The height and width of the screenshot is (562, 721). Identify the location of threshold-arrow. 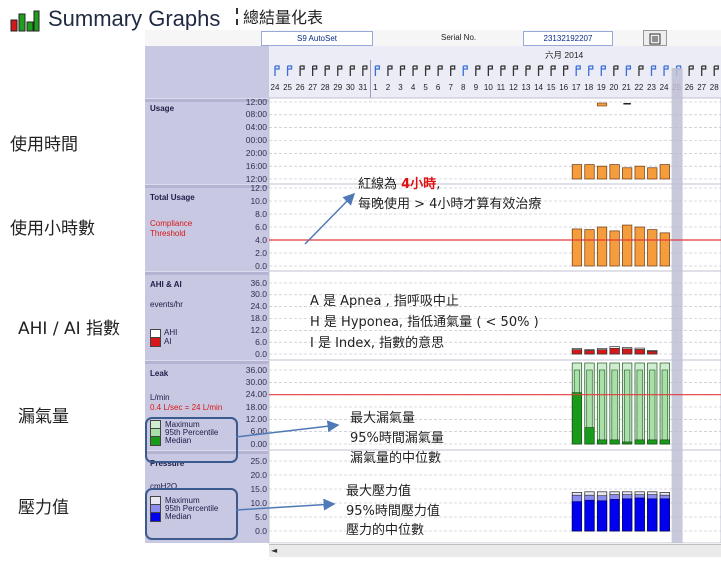
(330, 218).